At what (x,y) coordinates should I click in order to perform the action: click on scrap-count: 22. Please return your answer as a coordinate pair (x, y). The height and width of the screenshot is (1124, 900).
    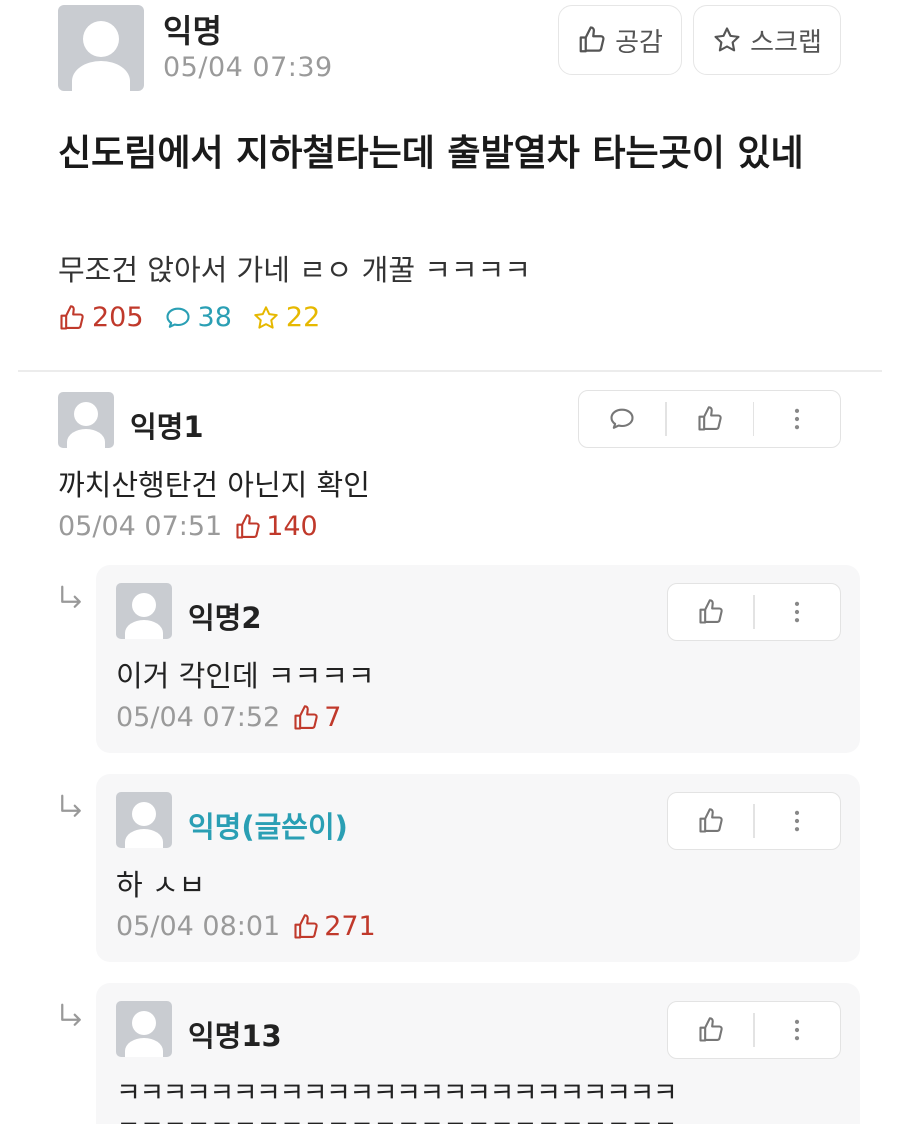
    Looking at the image, I should click on (286, 317).